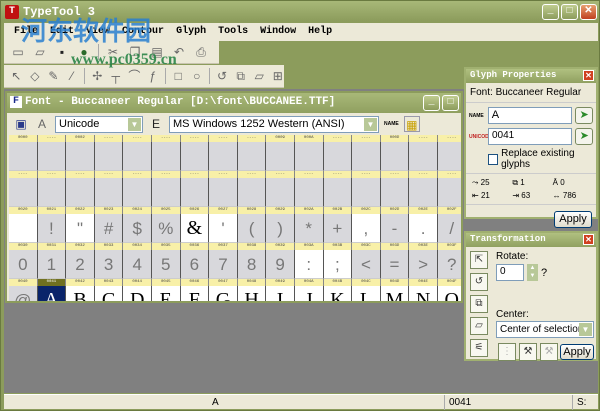 The width and height of the screenshot is (600, 411). I want to click on pointer-icon: ↖, so click(16, 76).